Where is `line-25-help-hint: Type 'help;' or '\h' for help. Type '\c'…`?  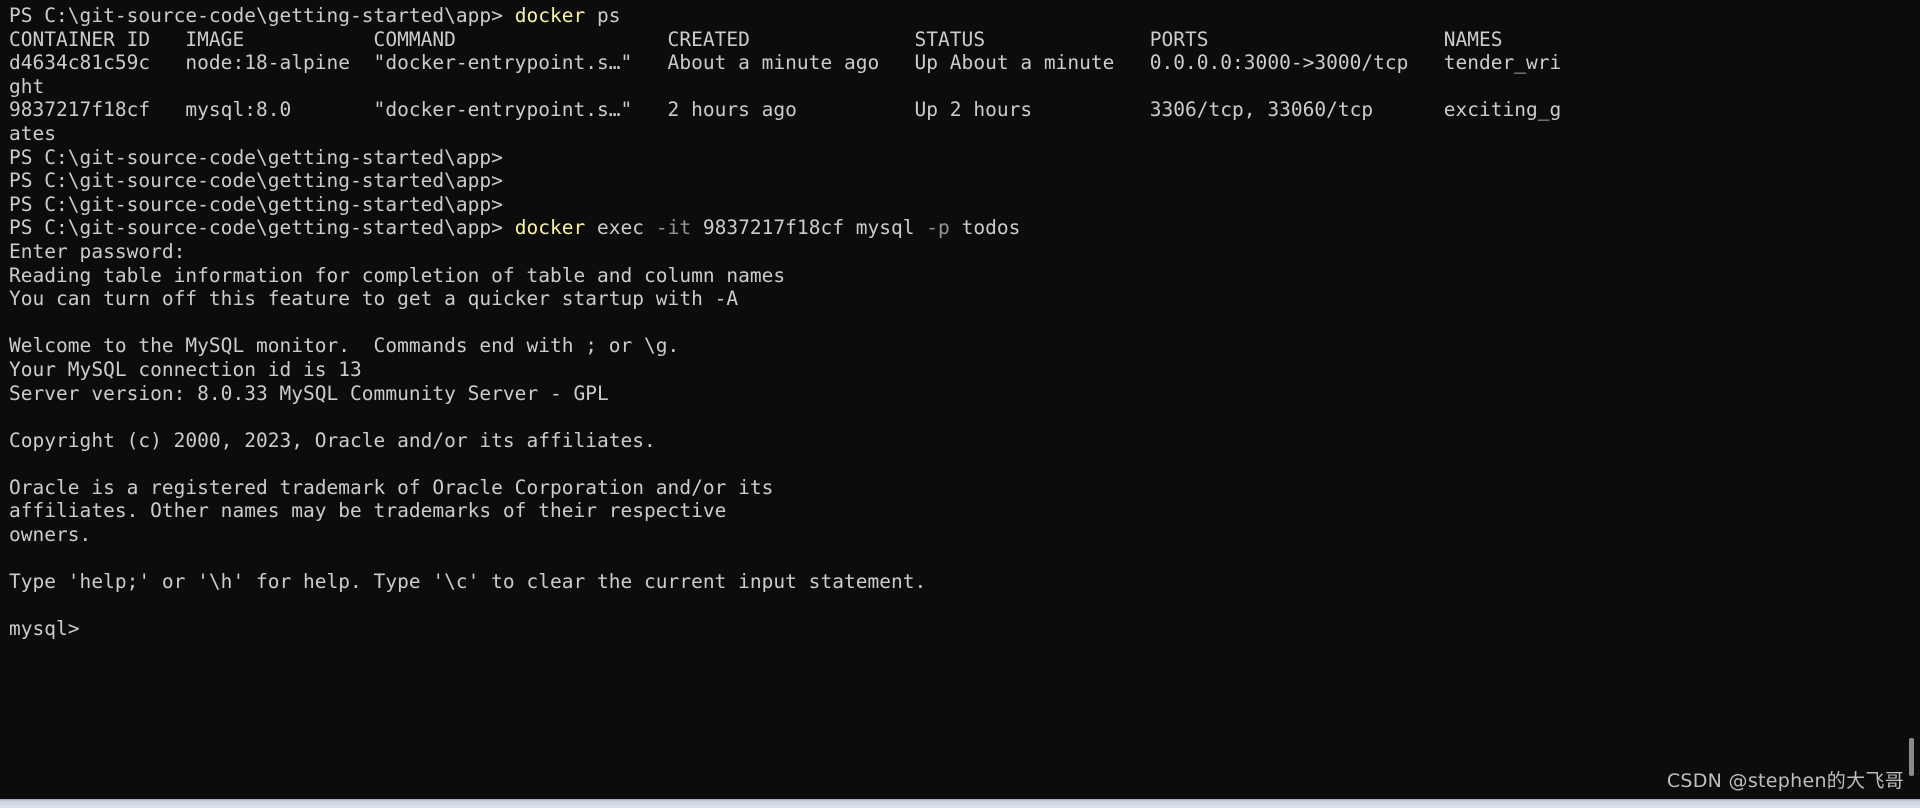 line-25-help-hint: Type 'help;' or '\h' for help. Type '\c'… is located at coordinates (964, 582).